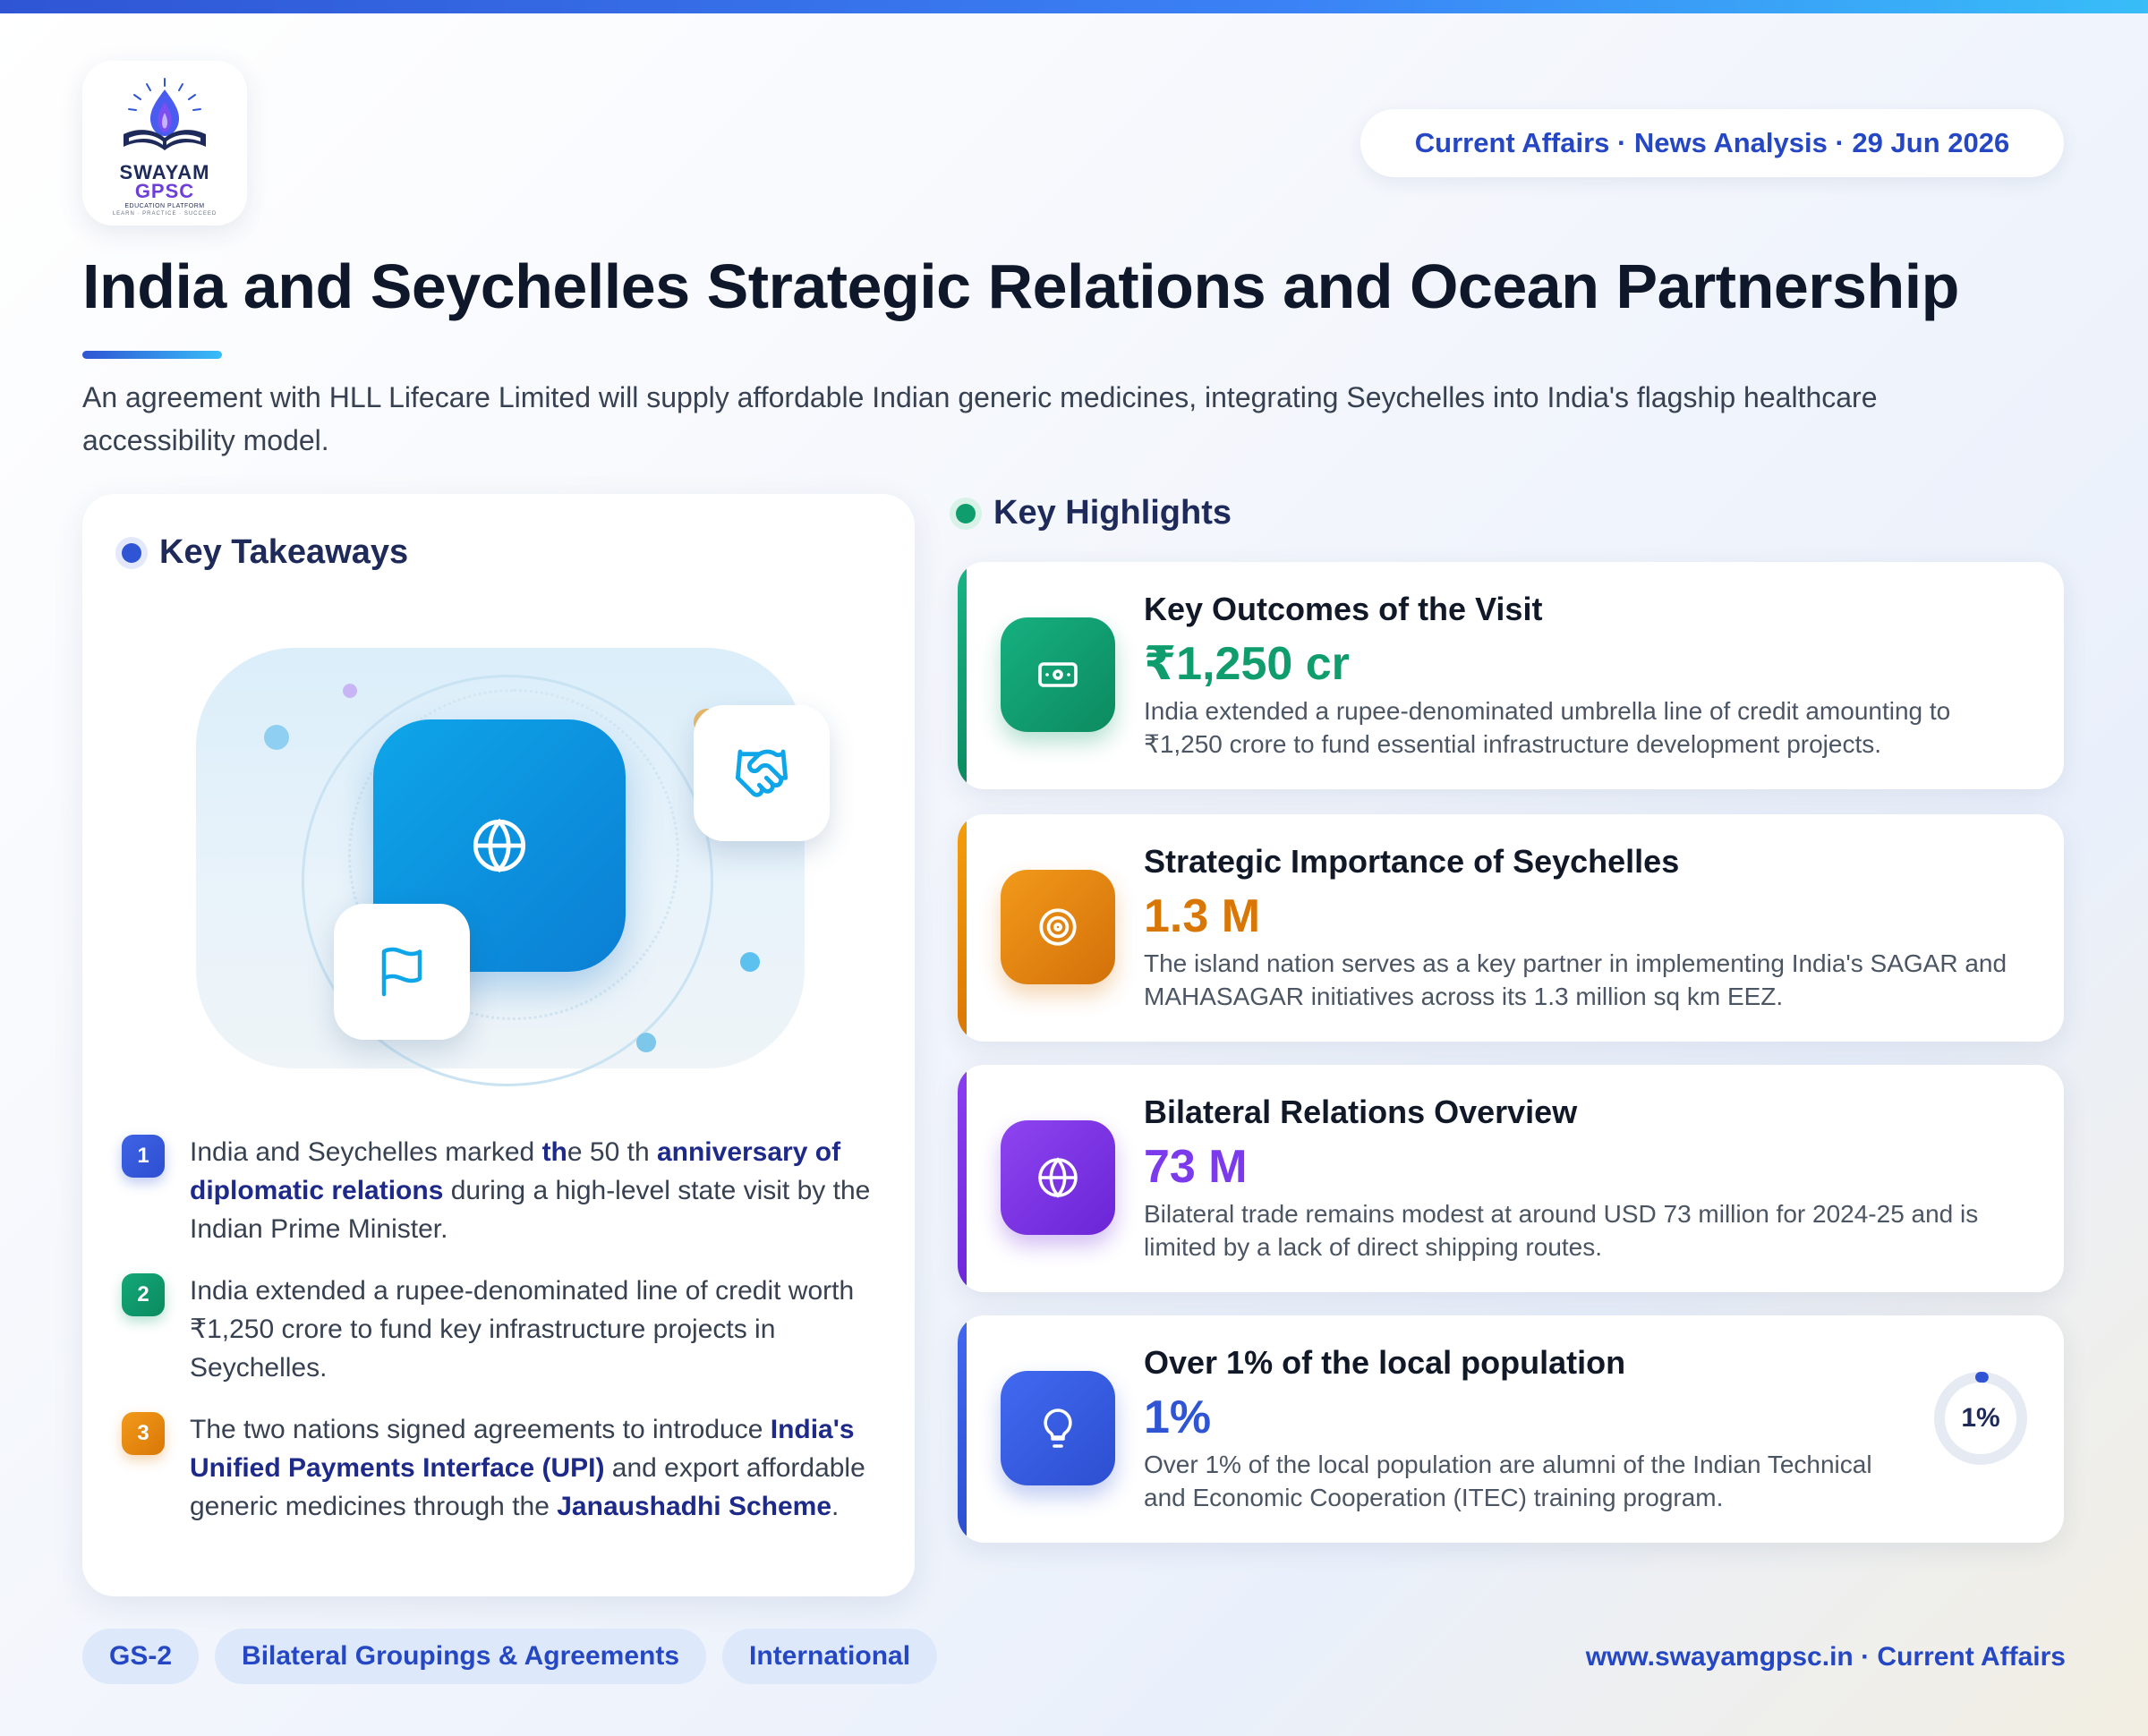 Image resolution: width=2148 pixels, height=1736 pixels. I want to click on handshake-tile, so click(762, 773).